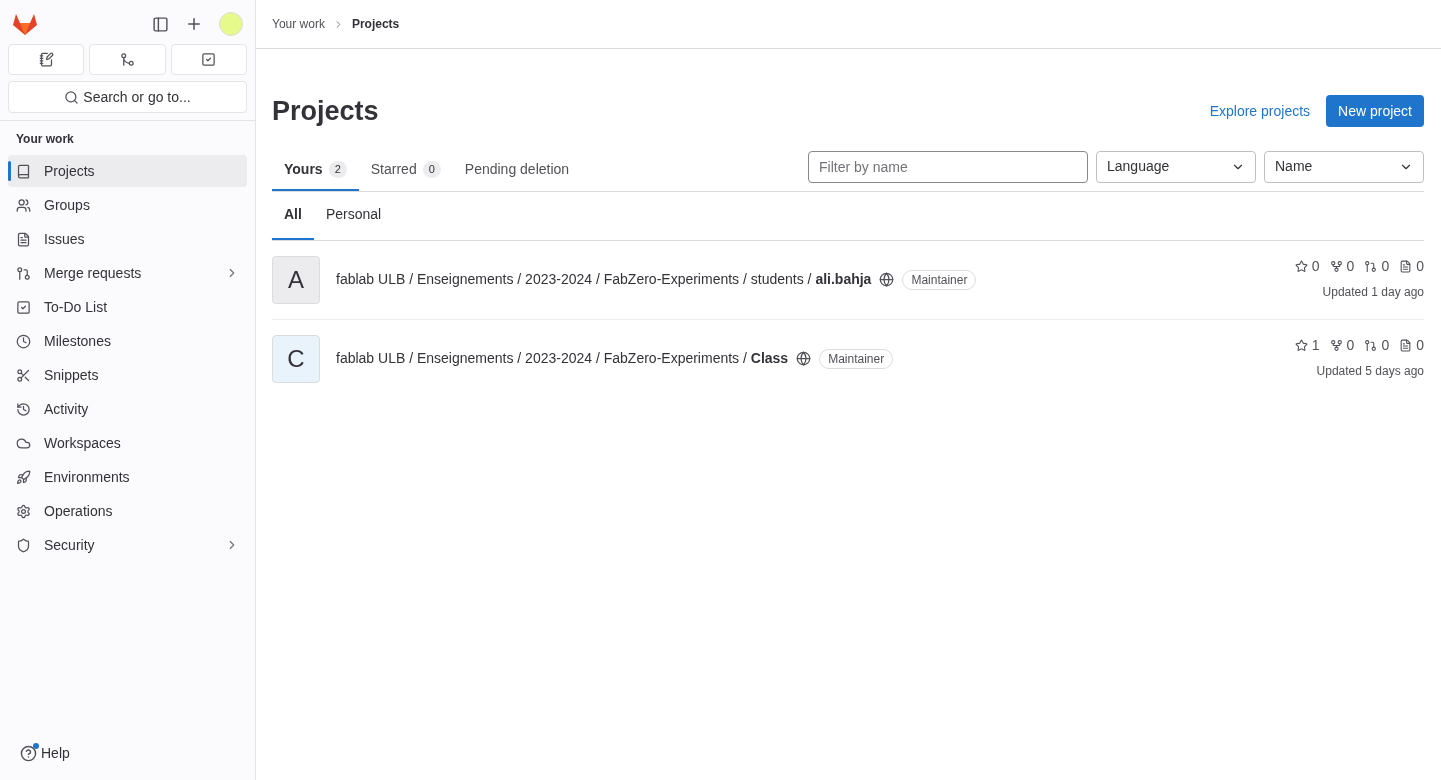  Describe the element at coordinates (405, 170) in the screenshot. I see `tab: Starred 0` at that location.